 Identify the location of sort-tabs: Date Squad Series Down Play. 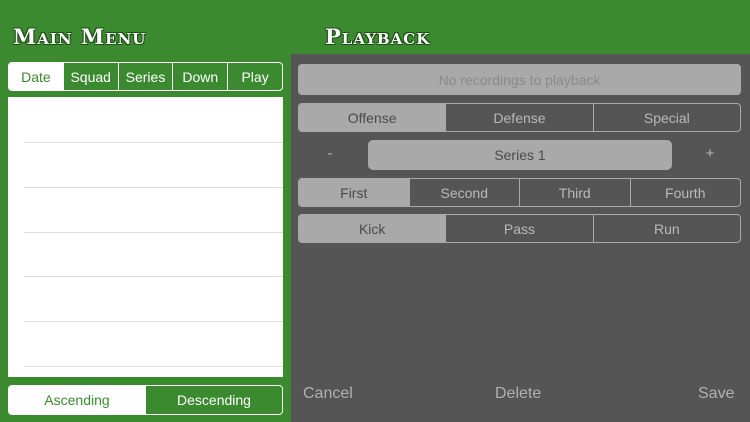
(145, 76).